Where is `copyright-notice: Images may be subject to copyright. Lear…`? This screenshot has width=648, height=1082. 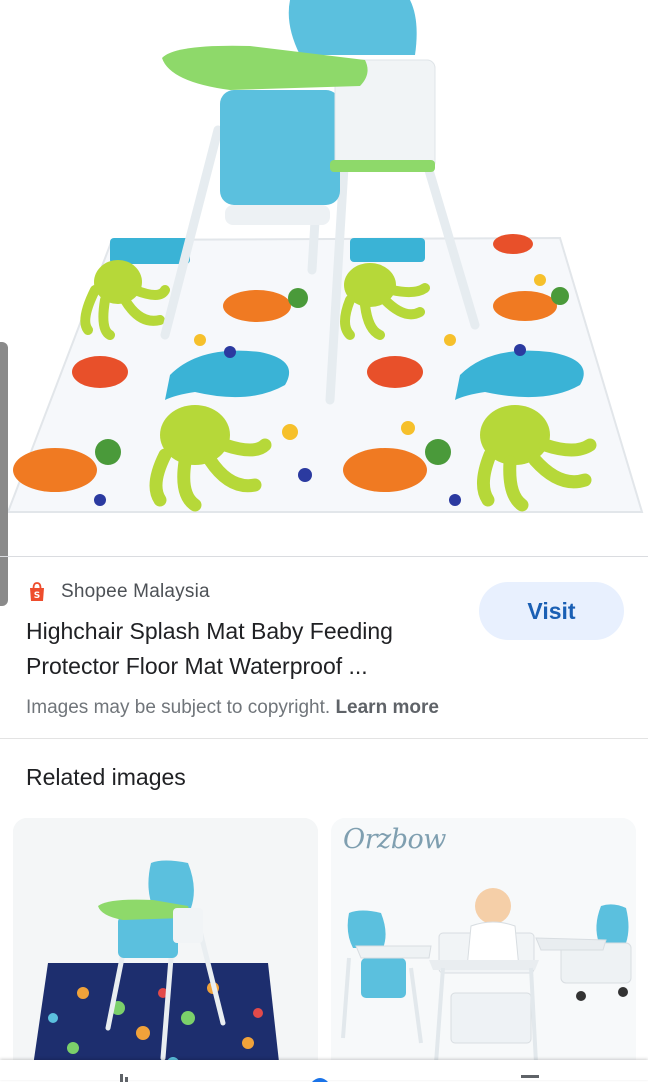
copyright-notice: Images may be subject to copyright. Lear… is located at coordinates (232, 708).